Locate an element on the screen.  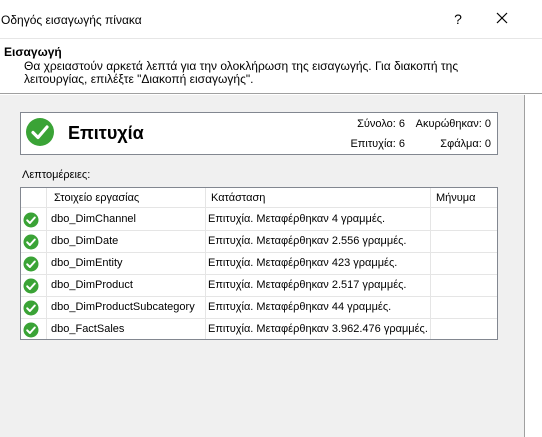
details-label: Λεπτομέρειες: is located at coordinates (56, 175).